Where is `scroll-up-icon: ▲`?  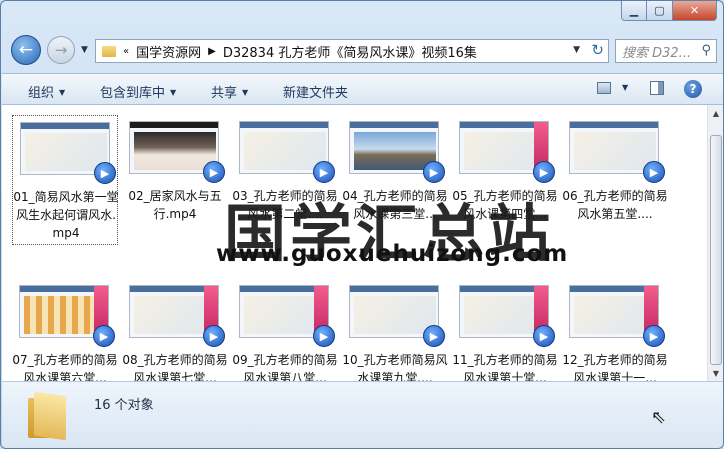 scroll-up-icon: ▲ is located at coordinates (715, 113).